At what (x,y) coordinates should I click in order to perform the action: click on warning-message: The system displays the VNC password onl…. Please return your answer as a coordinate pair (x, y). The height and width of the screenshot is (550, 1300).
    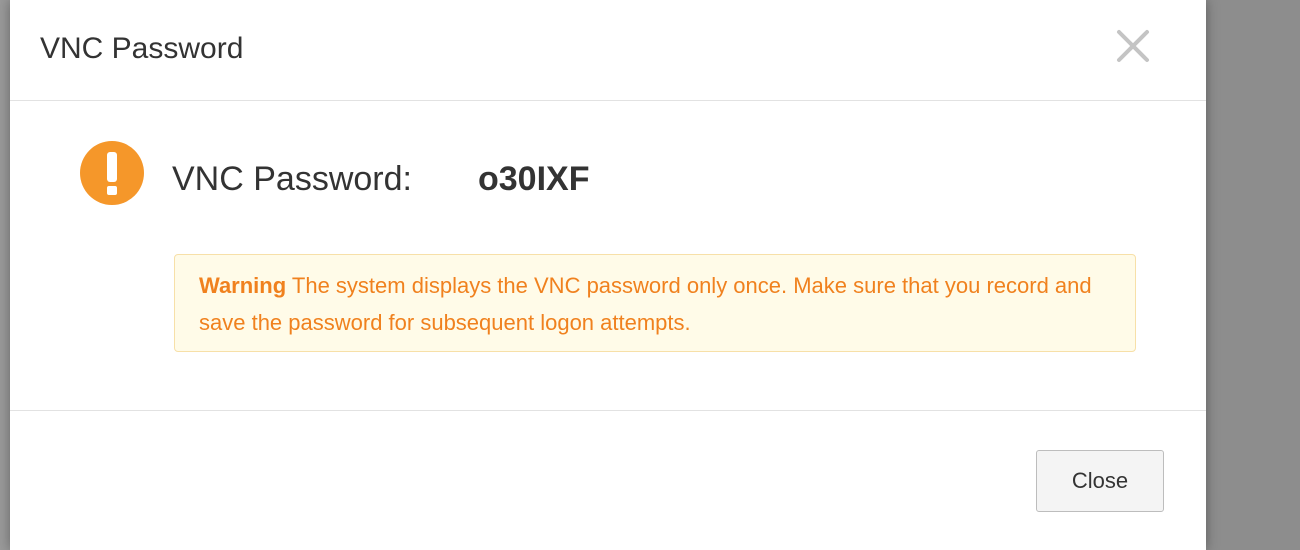
    Looking at the image, I should click on (645, 304).